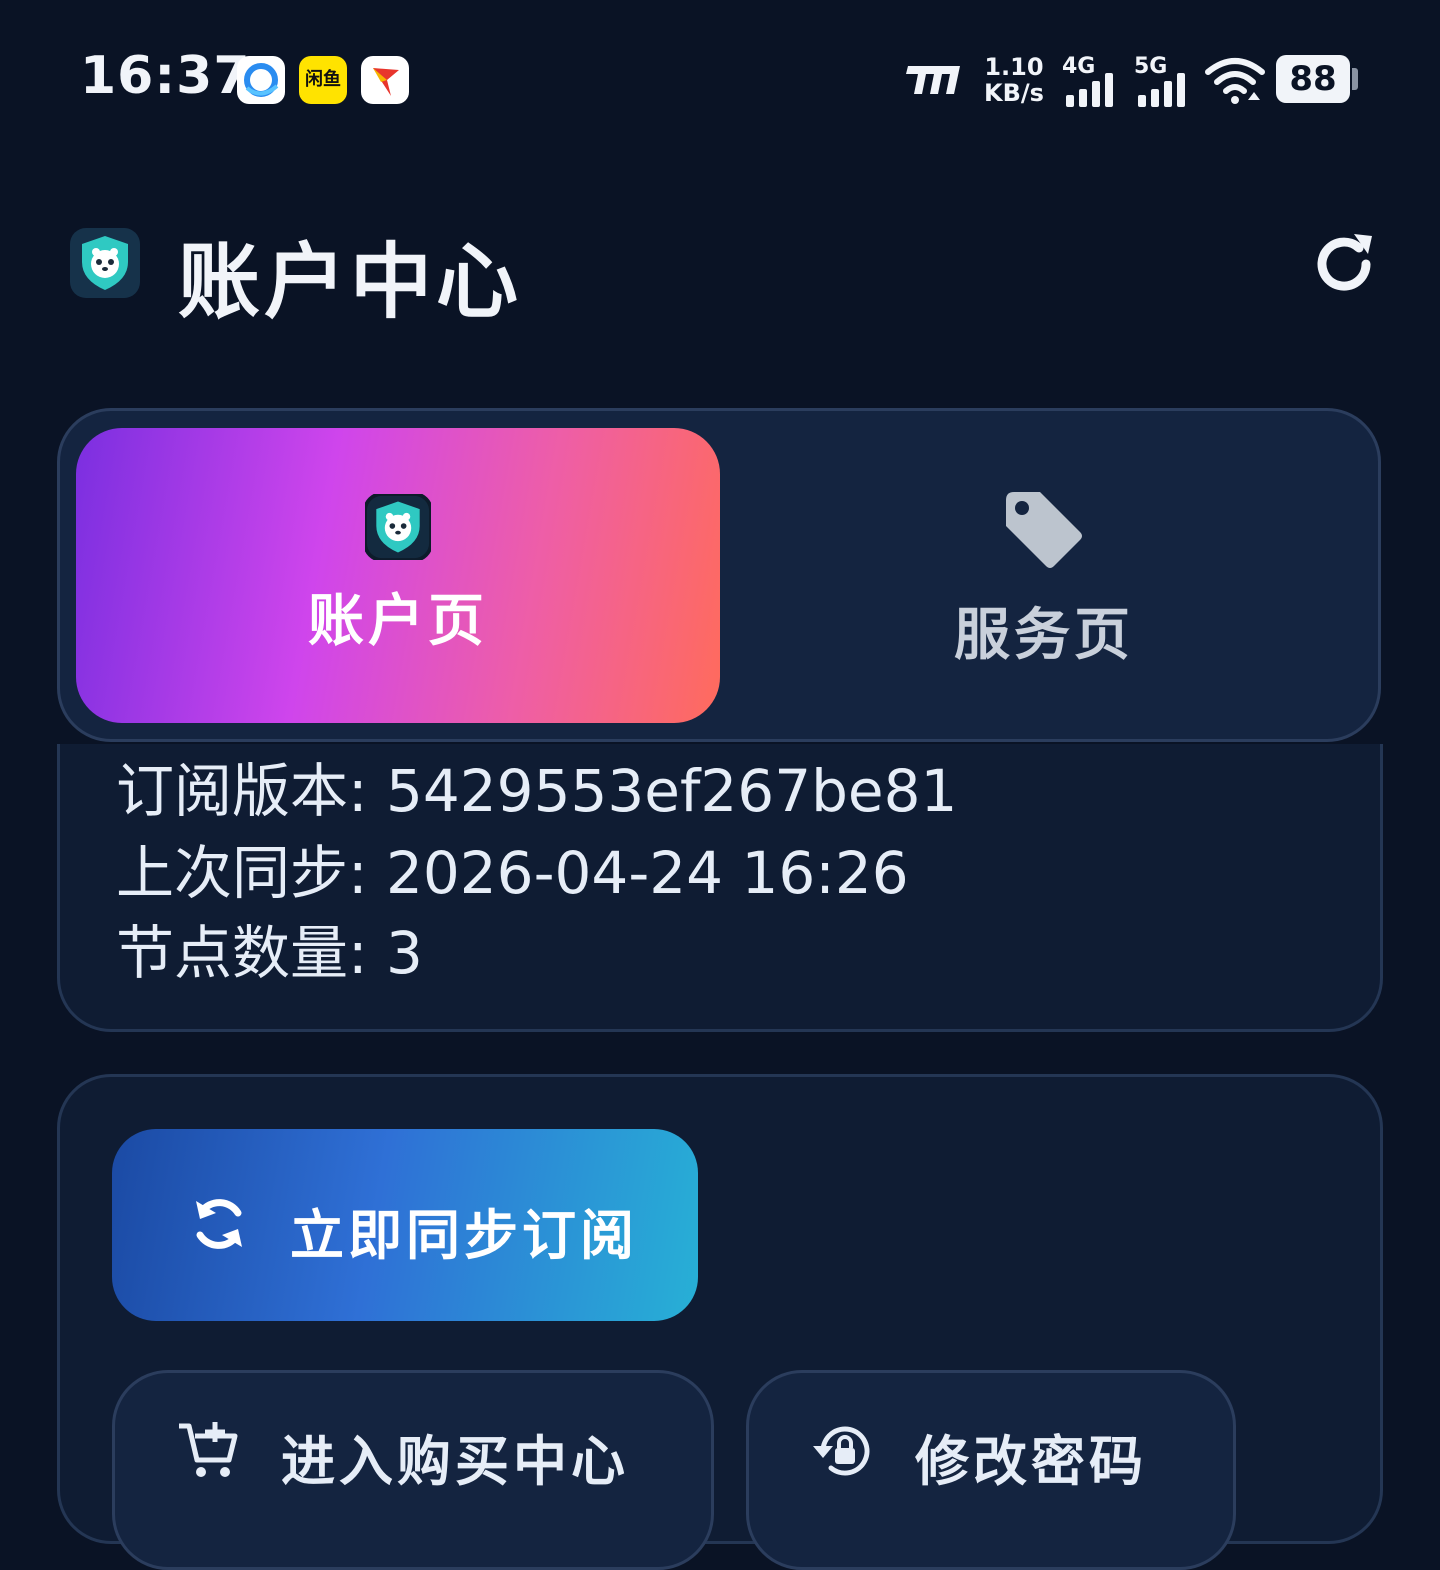 The width and height of the screenshot is (1440, 1570). What do you see at coordinates (1044, 575) in the screenshot?
I see `tab-service: 服务页` at bounding box center [1044, 575].